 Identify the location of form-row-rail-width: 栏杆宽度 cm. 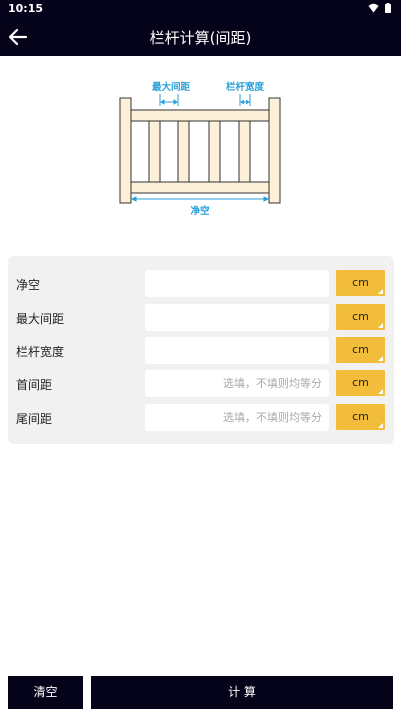
(201, 350).